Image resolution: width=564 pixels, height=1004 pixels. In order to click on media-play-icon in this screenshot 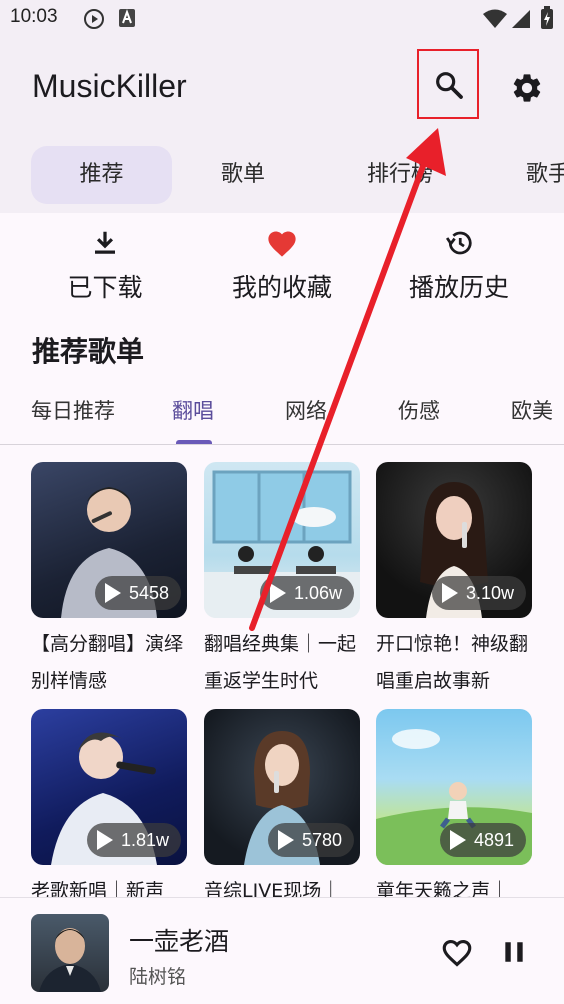, I will do `click(94, 19)`.